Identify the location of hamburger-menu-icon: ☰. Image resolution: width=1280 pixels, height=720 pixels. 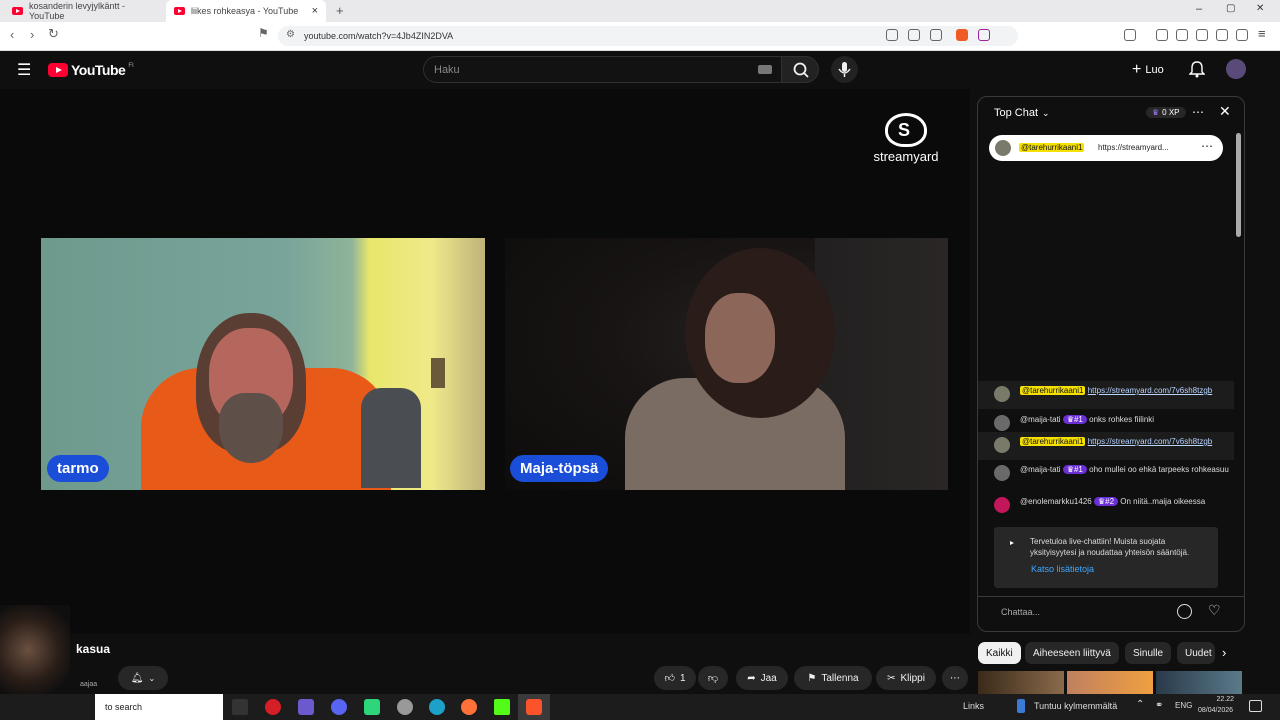
(24, 70).